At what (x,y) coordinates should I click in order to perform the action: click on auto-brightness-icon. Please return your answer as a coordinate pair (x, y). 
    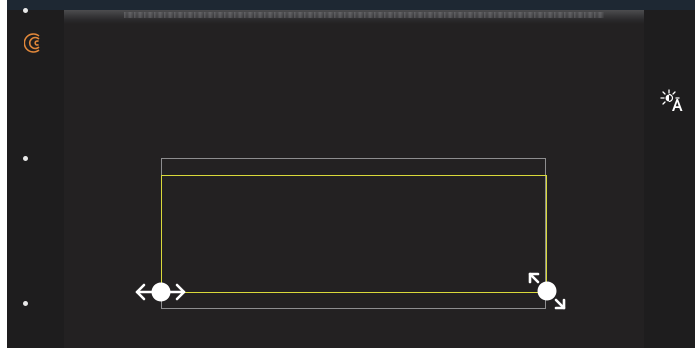
    Looking at the image, I should click on (672, 101).